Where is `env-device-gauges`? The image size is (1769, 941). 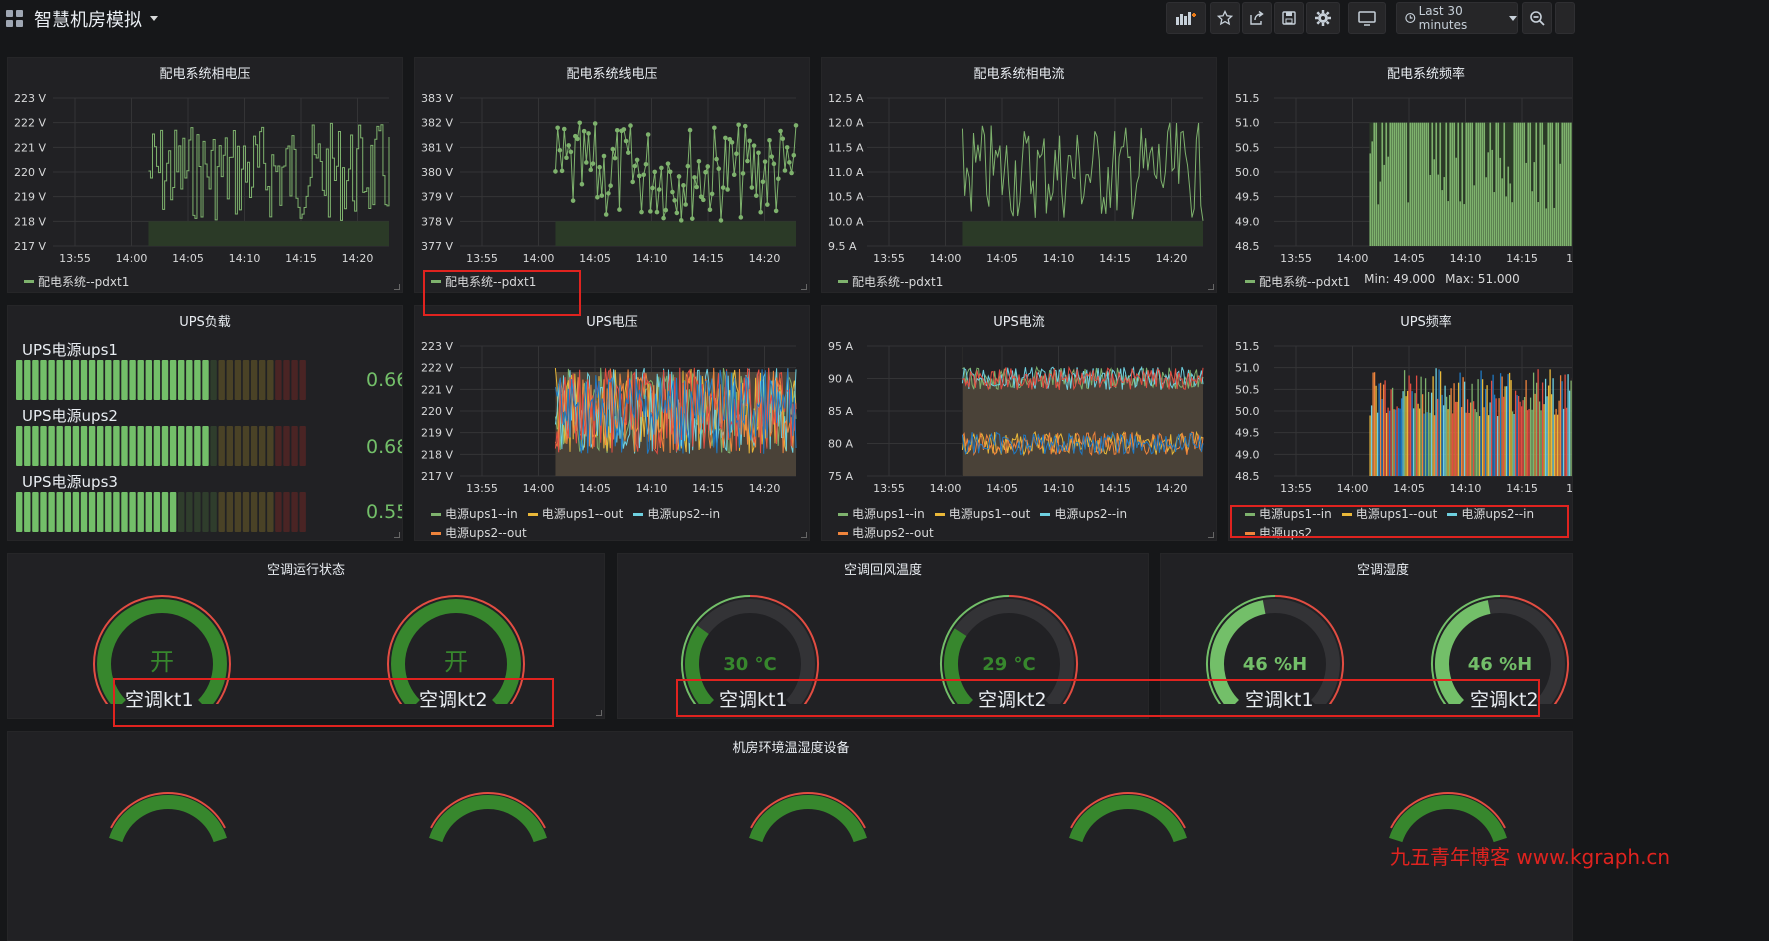
env-device-gauges is located at coordinates (808, 817).